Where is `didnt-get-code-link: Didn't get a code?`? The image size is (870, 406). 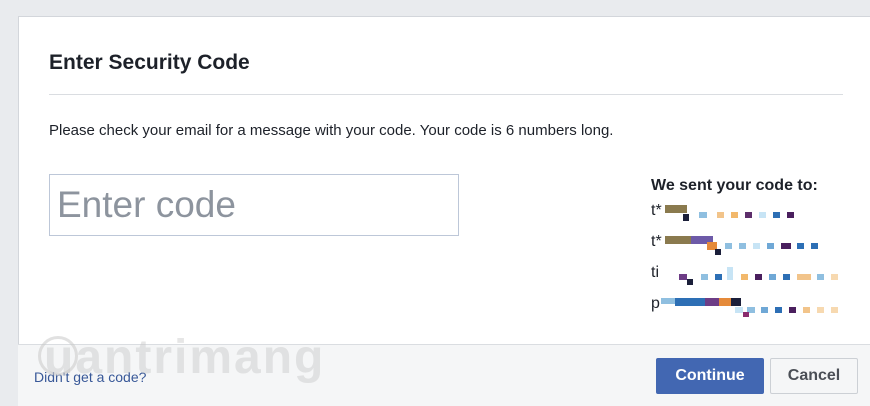
didnt-get-code-link: Didn't get a code? is located at coordinates (90, 377).